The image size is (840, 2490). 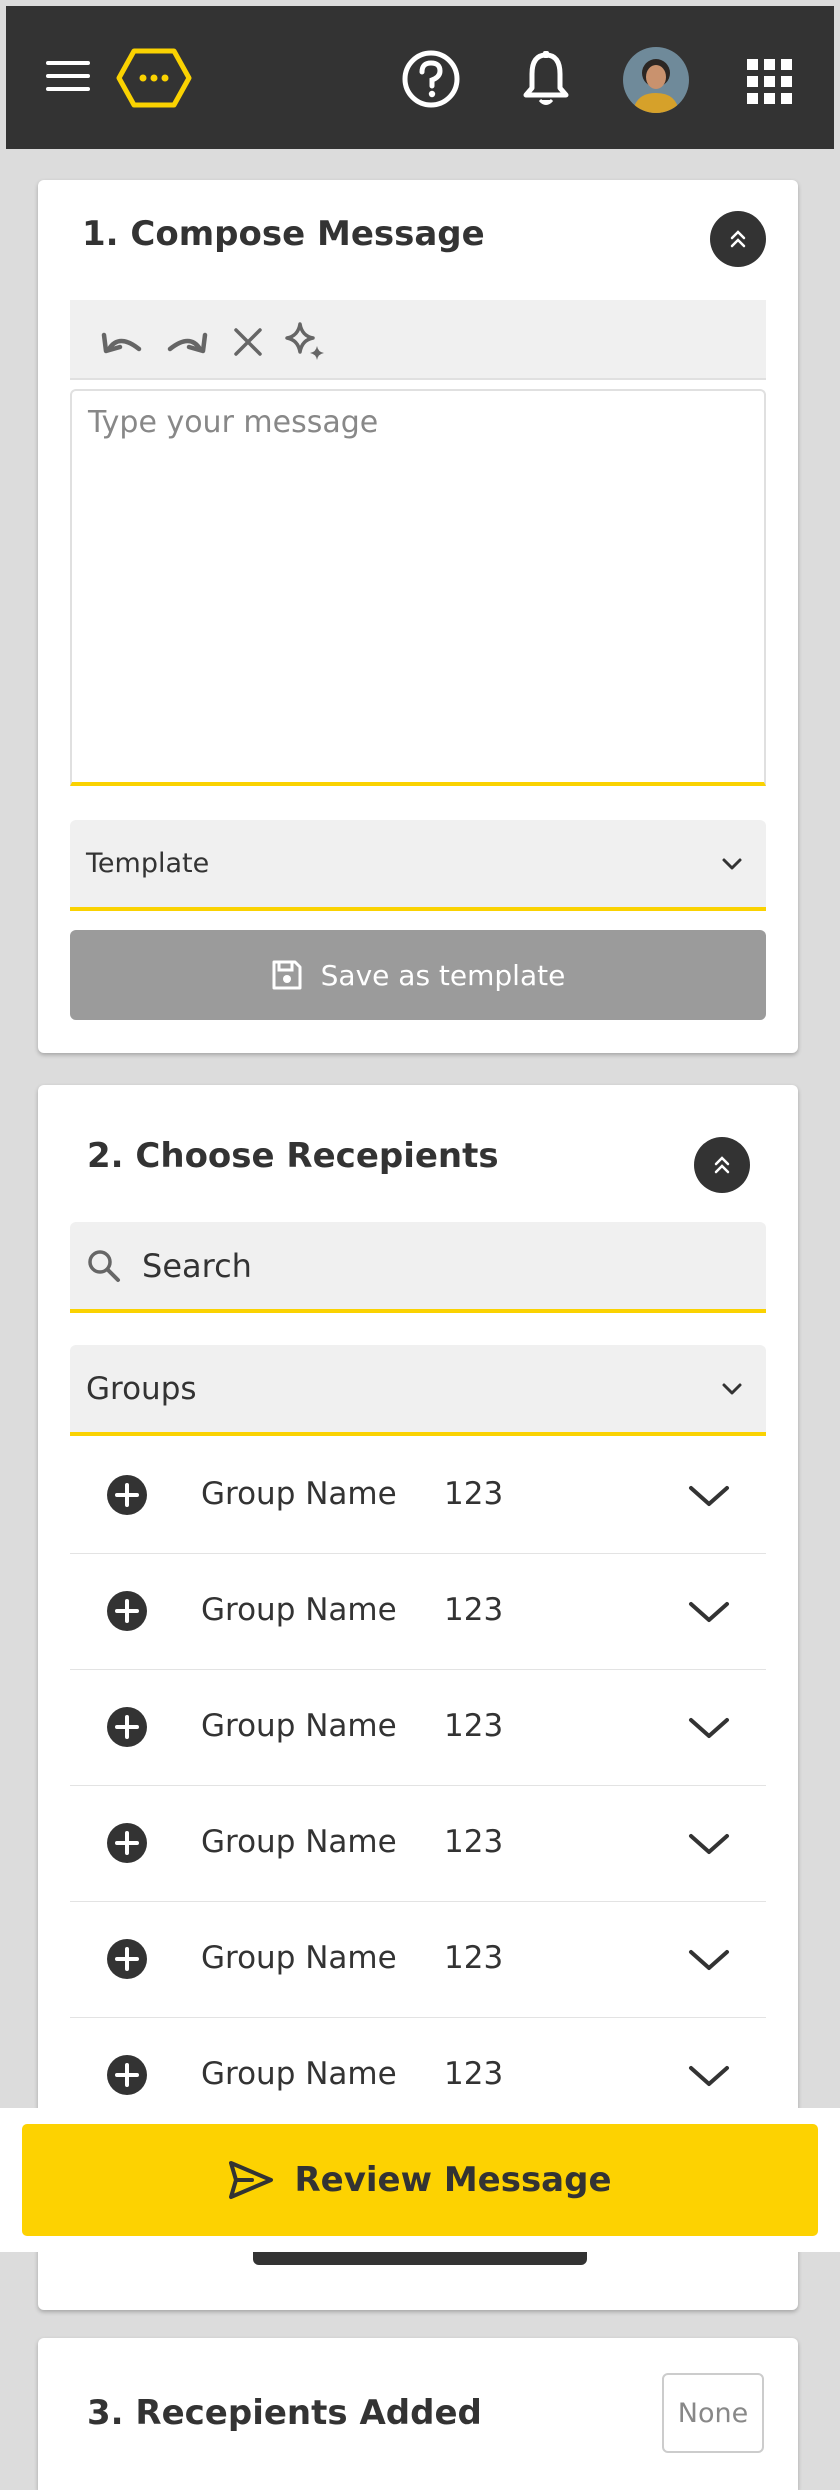 I want to click on apps-icon, so click(x=770, y=82).